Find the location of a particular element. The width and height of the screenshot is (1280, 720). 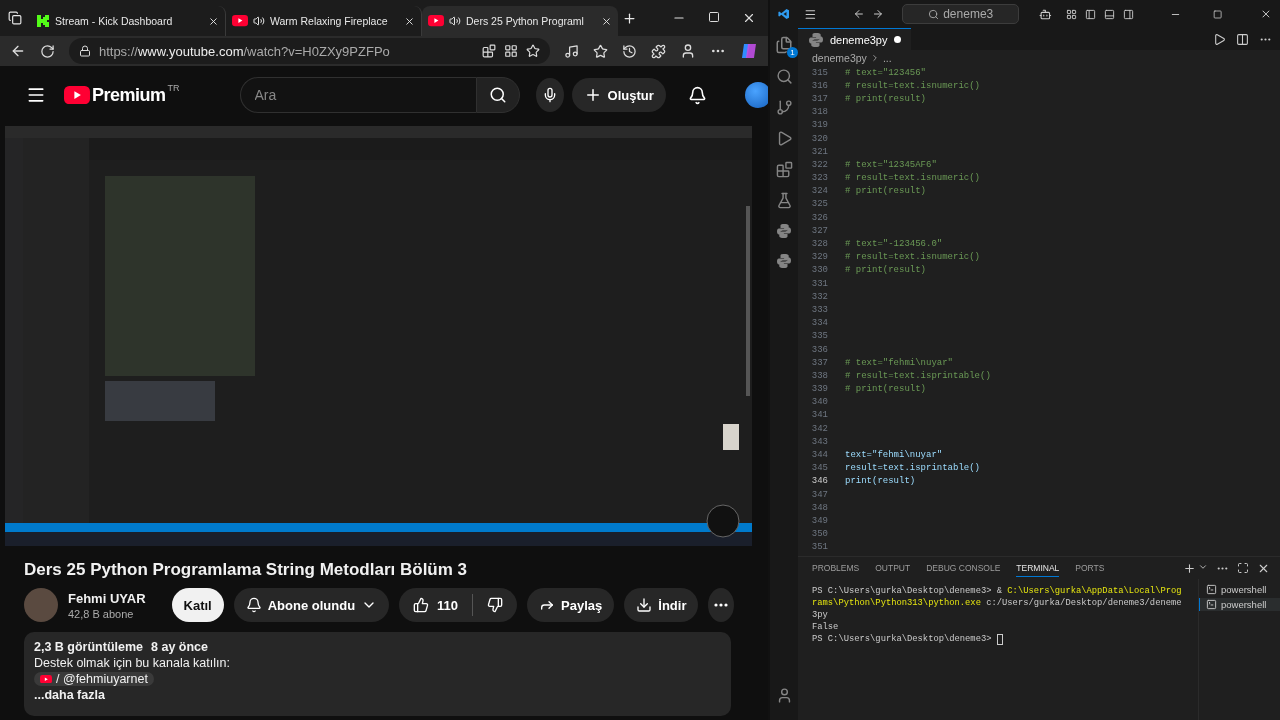

line-number: 349 is located at coordinates (819, 520).